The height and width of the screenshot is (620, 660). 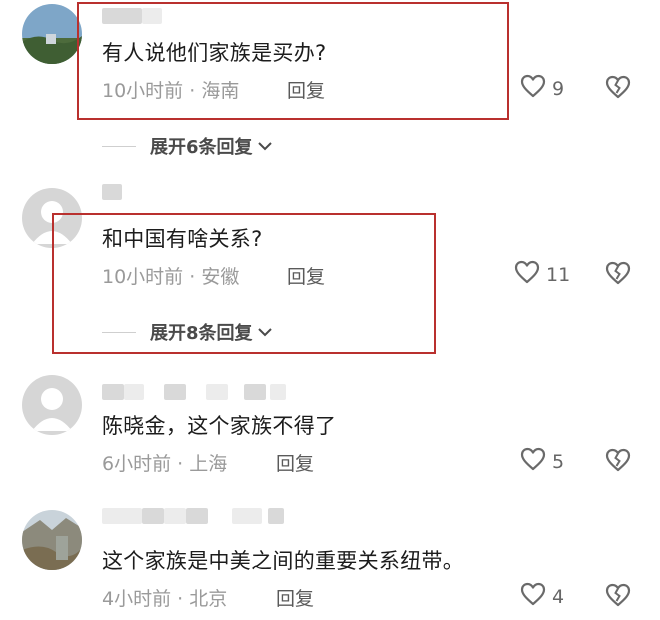 I want to click on like-button: 5, so click(x=542, y=461).